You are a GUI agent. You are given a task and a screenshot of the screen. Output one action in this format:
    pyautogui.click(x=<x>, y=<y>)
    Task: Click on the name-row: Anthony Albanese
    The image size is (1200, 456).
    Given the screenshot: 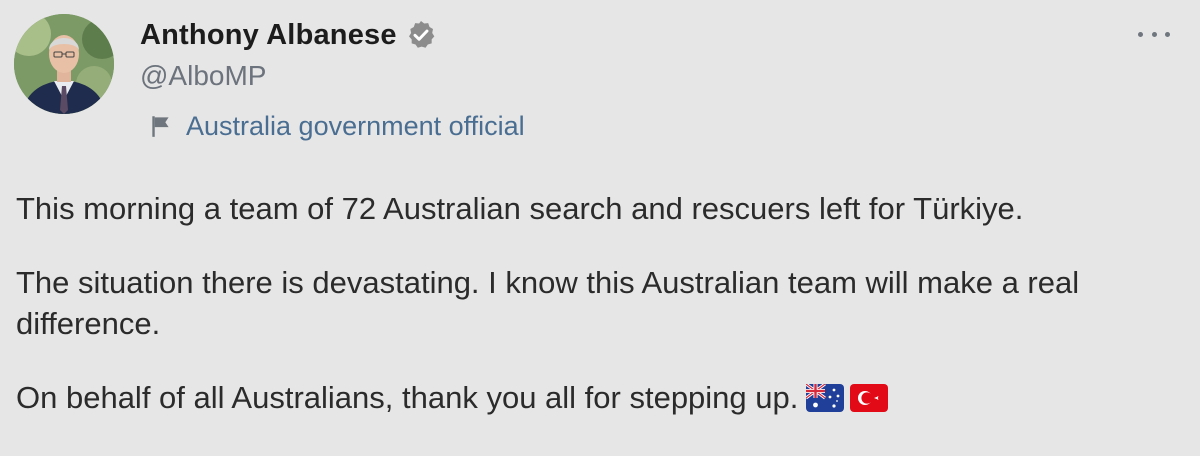 What is the action you would take?
    pyautogui.click(x=288, y=35)
    